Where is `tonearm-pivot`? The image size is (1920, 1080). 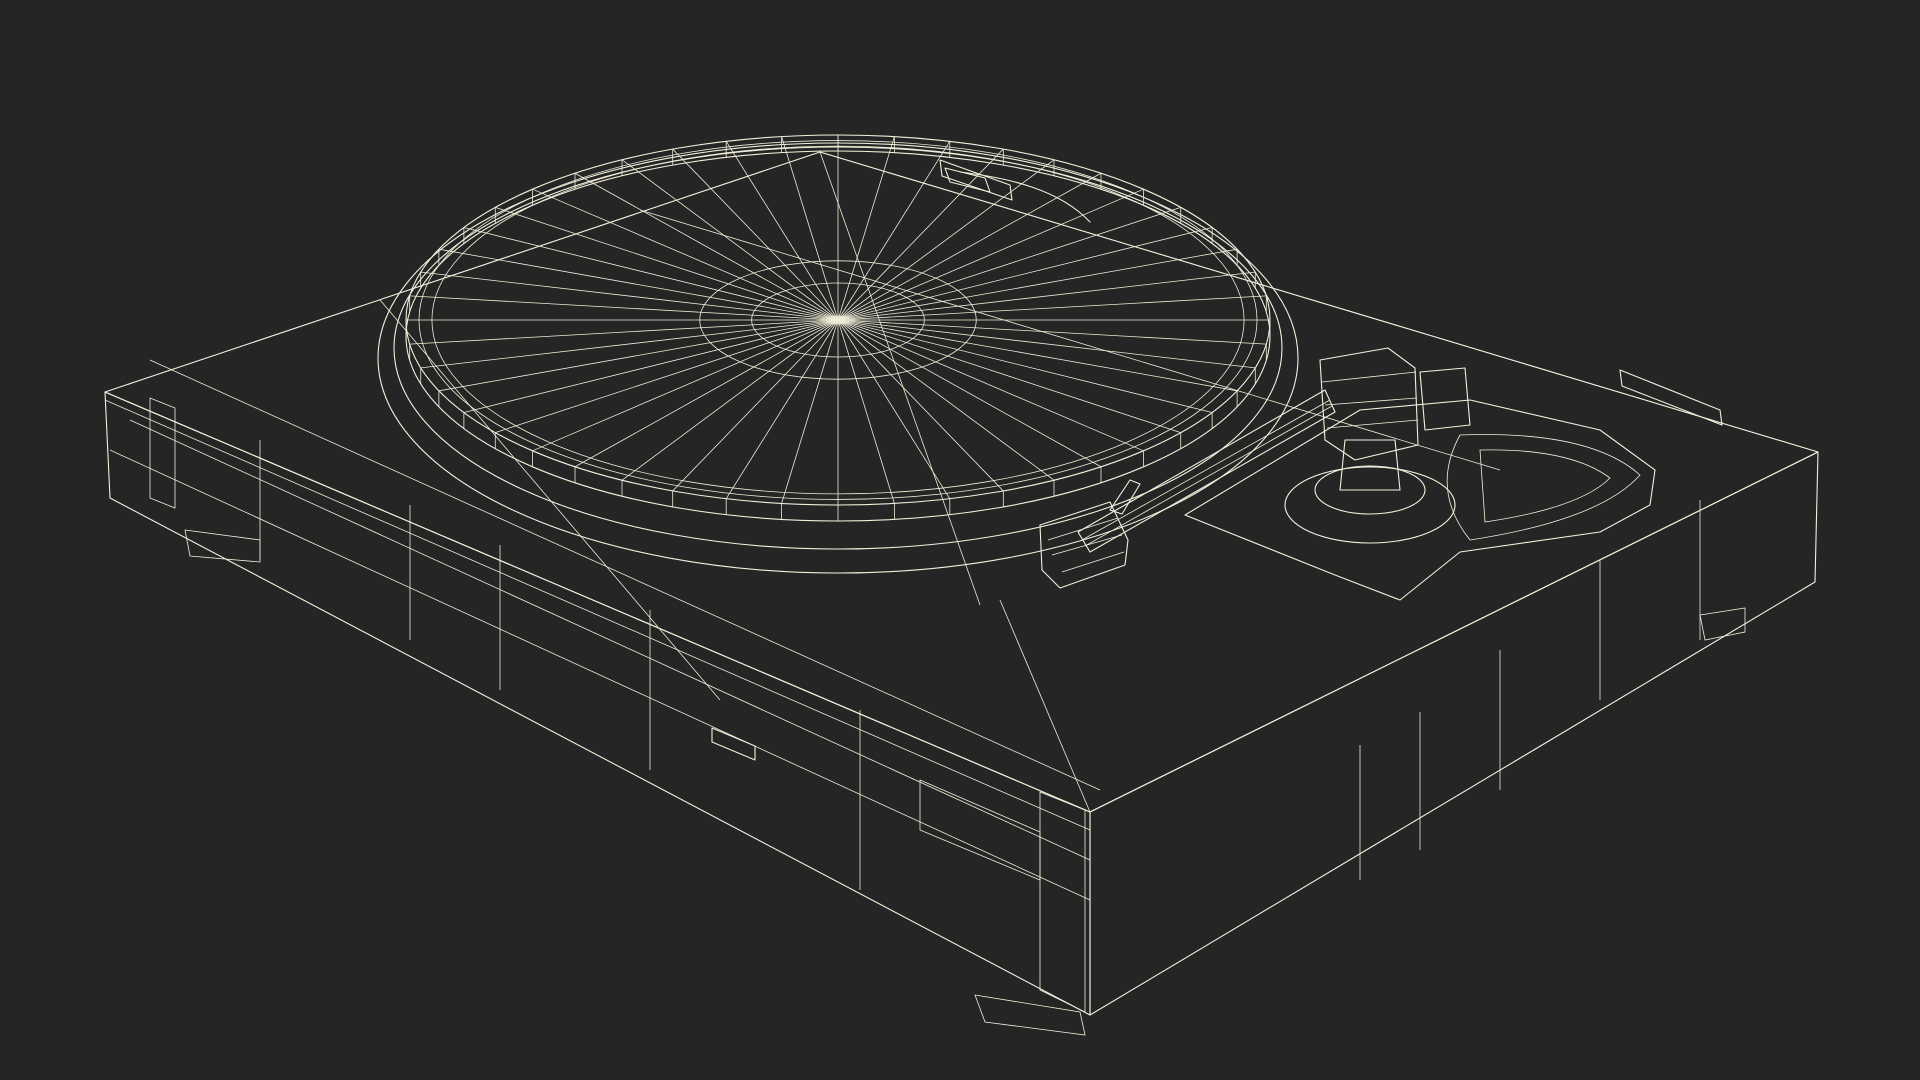 tonearm-pivot is located at coordinates (1370, 505).